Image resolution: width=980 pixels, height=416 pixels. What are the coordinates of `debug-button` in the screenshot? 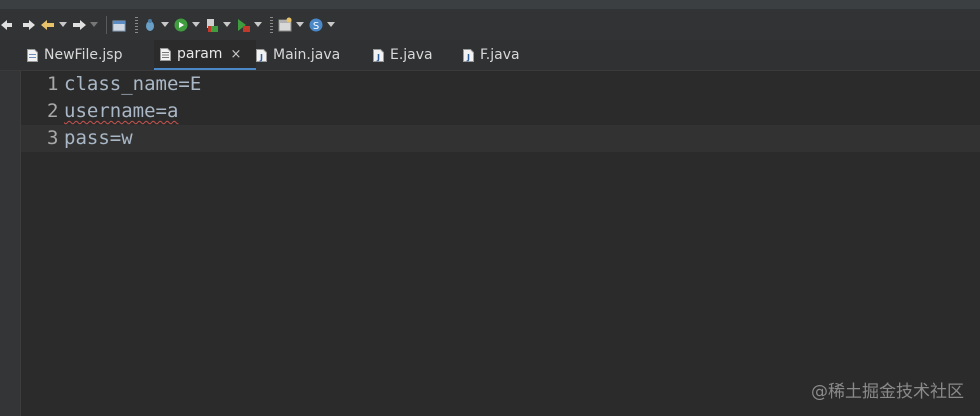 It's located at (155, 25).